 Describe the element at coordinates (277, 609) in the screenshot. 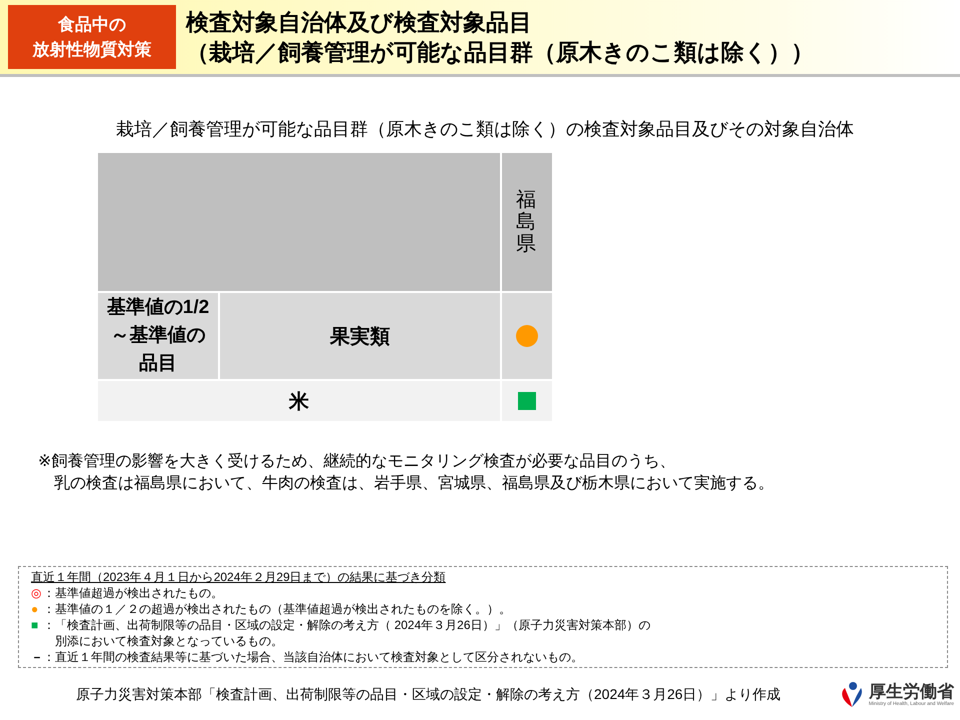

I see `legend-text: ：基準値の１／２の超過が検出されたもの（基準値超過が検出されたものを除く。）。` at that location.